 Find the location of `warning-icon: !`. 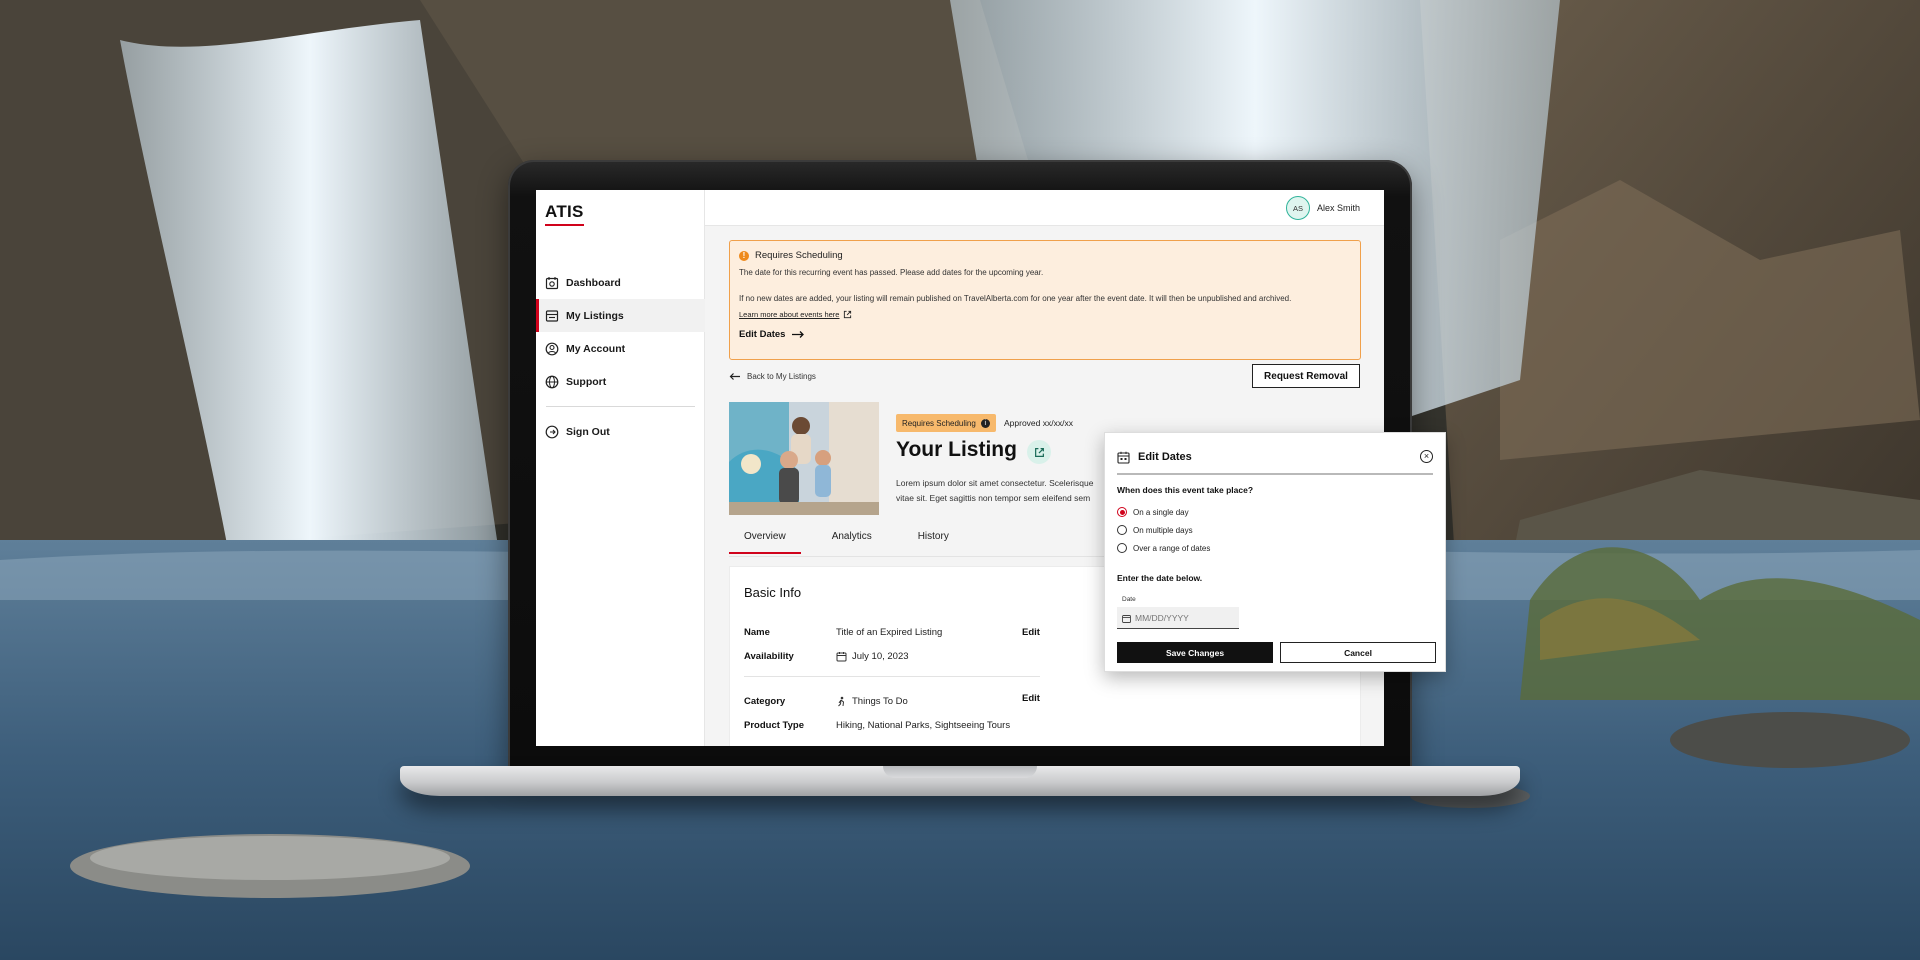

warning-icon: ! is located at coordinates (744, 255).